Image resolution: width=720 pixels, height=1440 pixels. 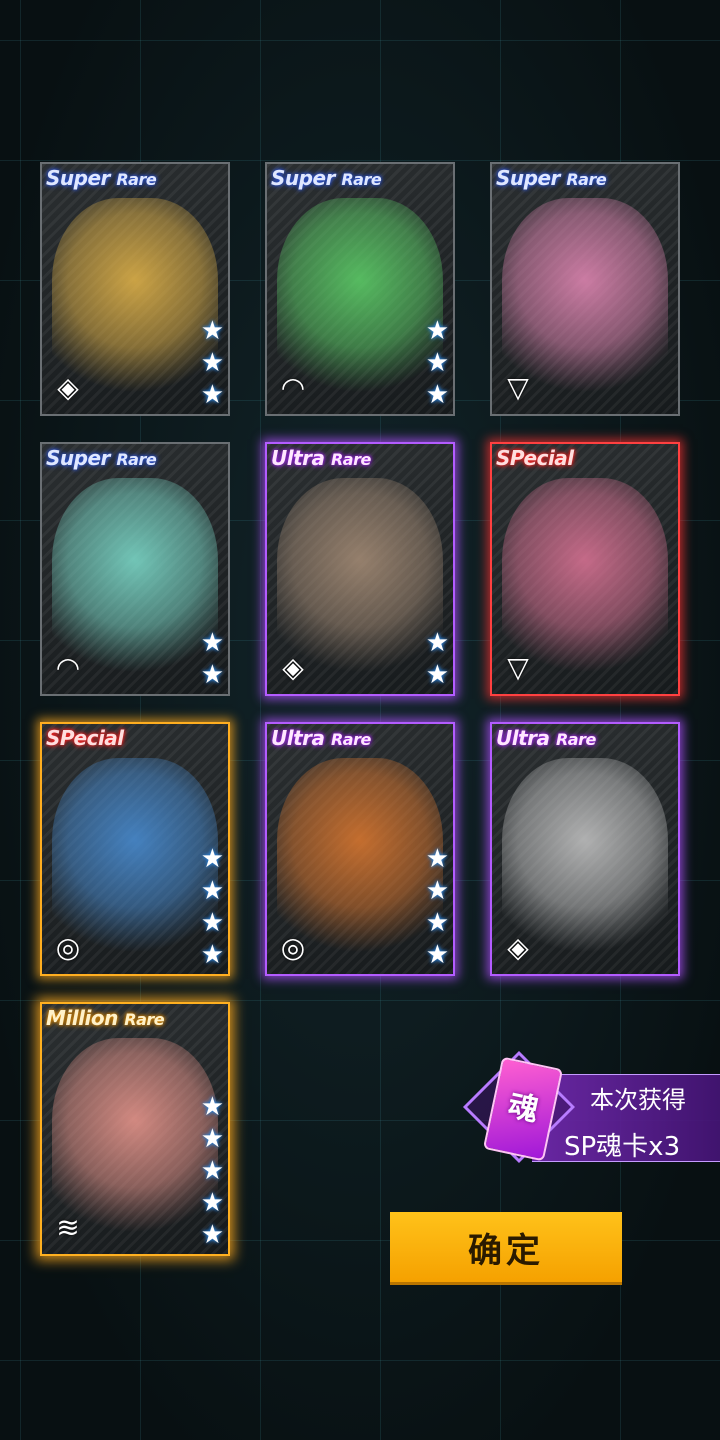 What do you see at coordinates (638, 1100) in the screenshot?
I see `reward-caption: 本次获得` at bounding box center [638, 1100].